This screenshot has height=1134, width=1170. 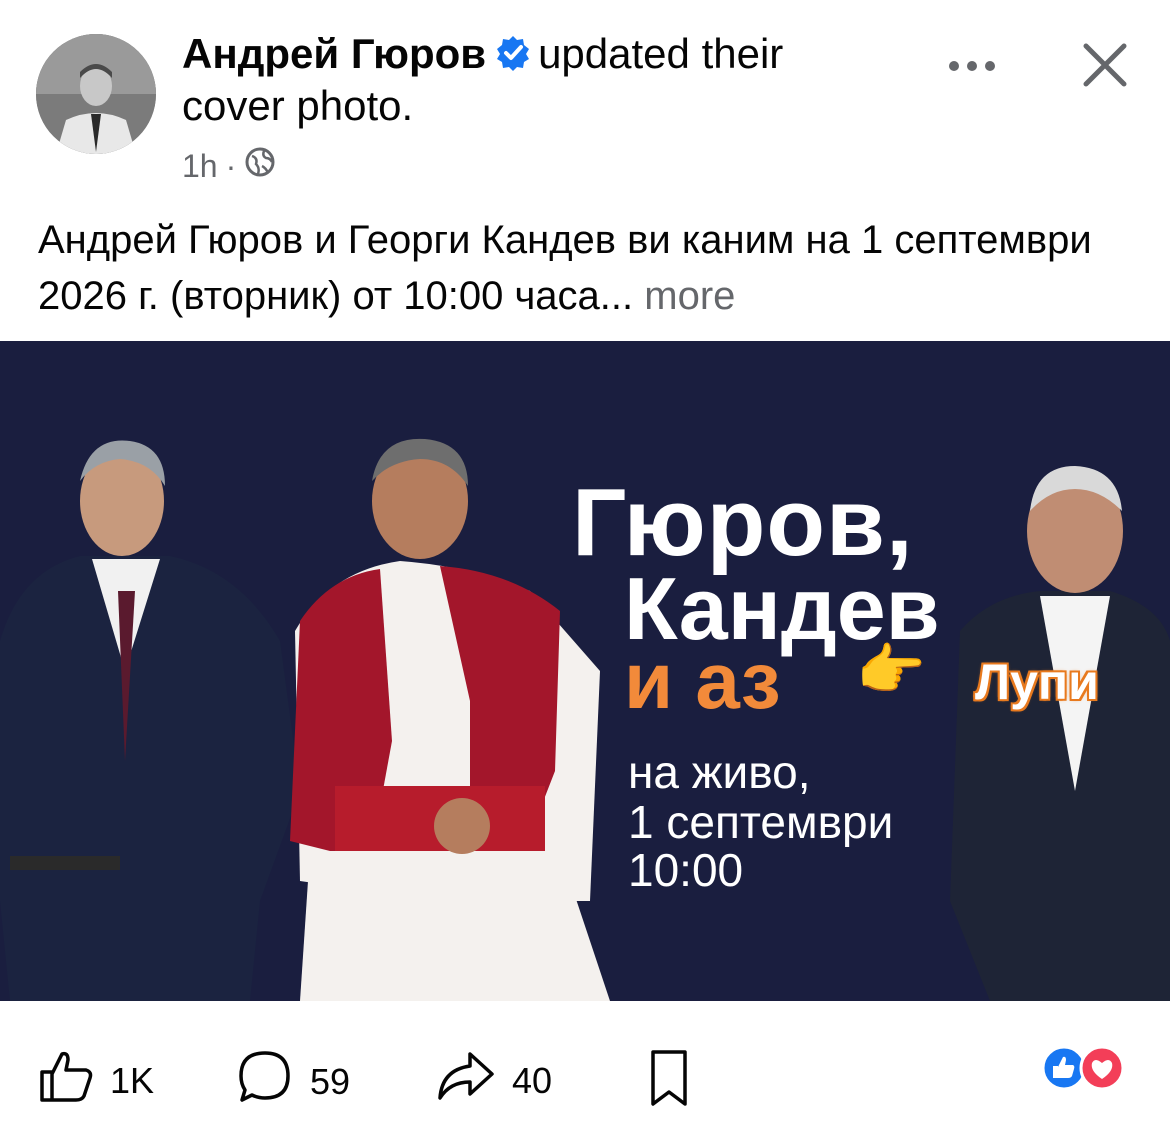 What do you see at coordinates (761, 822) in the screenshot?
I see `banner-sub-line2: 1 септември` at bounding box center [761, 822].